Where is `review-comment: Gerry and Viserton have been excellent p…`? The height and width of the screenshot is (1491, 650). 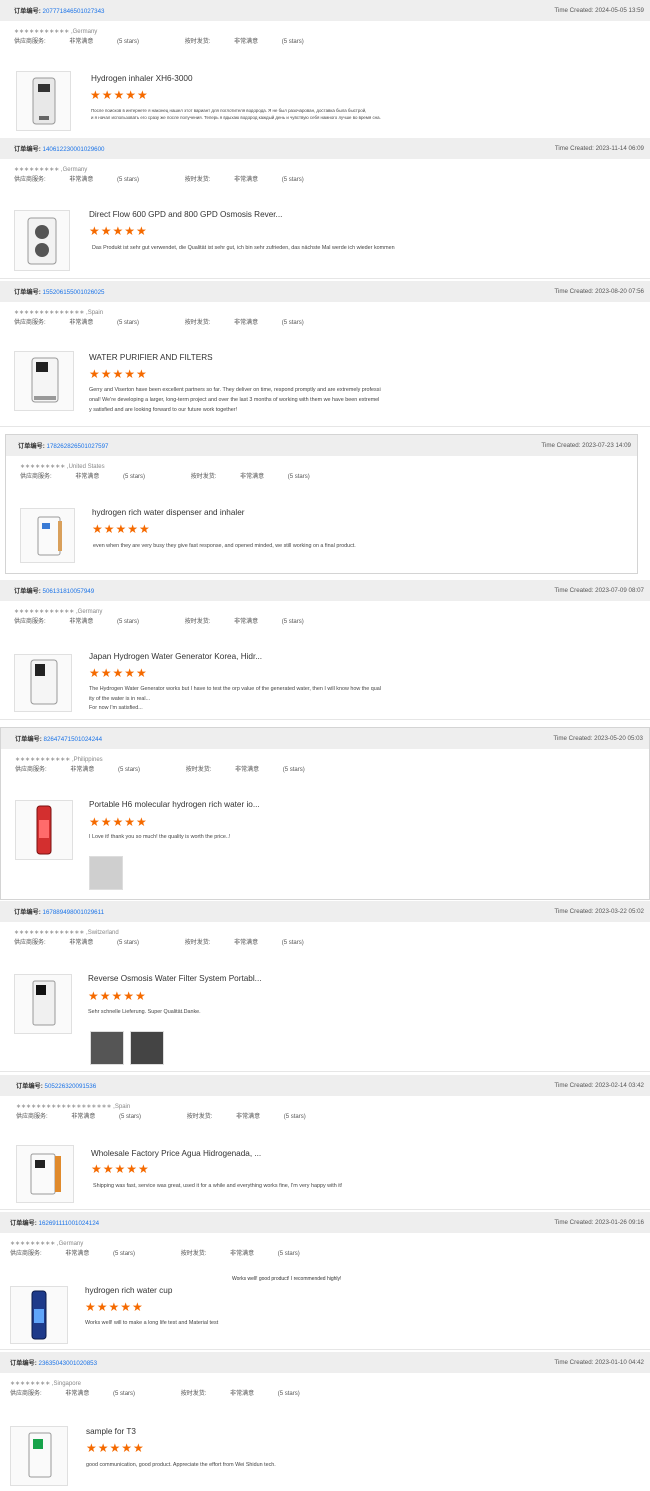
review-comment: Gerry and Viserton have been excellent p… is located at coordinates (235, 400).